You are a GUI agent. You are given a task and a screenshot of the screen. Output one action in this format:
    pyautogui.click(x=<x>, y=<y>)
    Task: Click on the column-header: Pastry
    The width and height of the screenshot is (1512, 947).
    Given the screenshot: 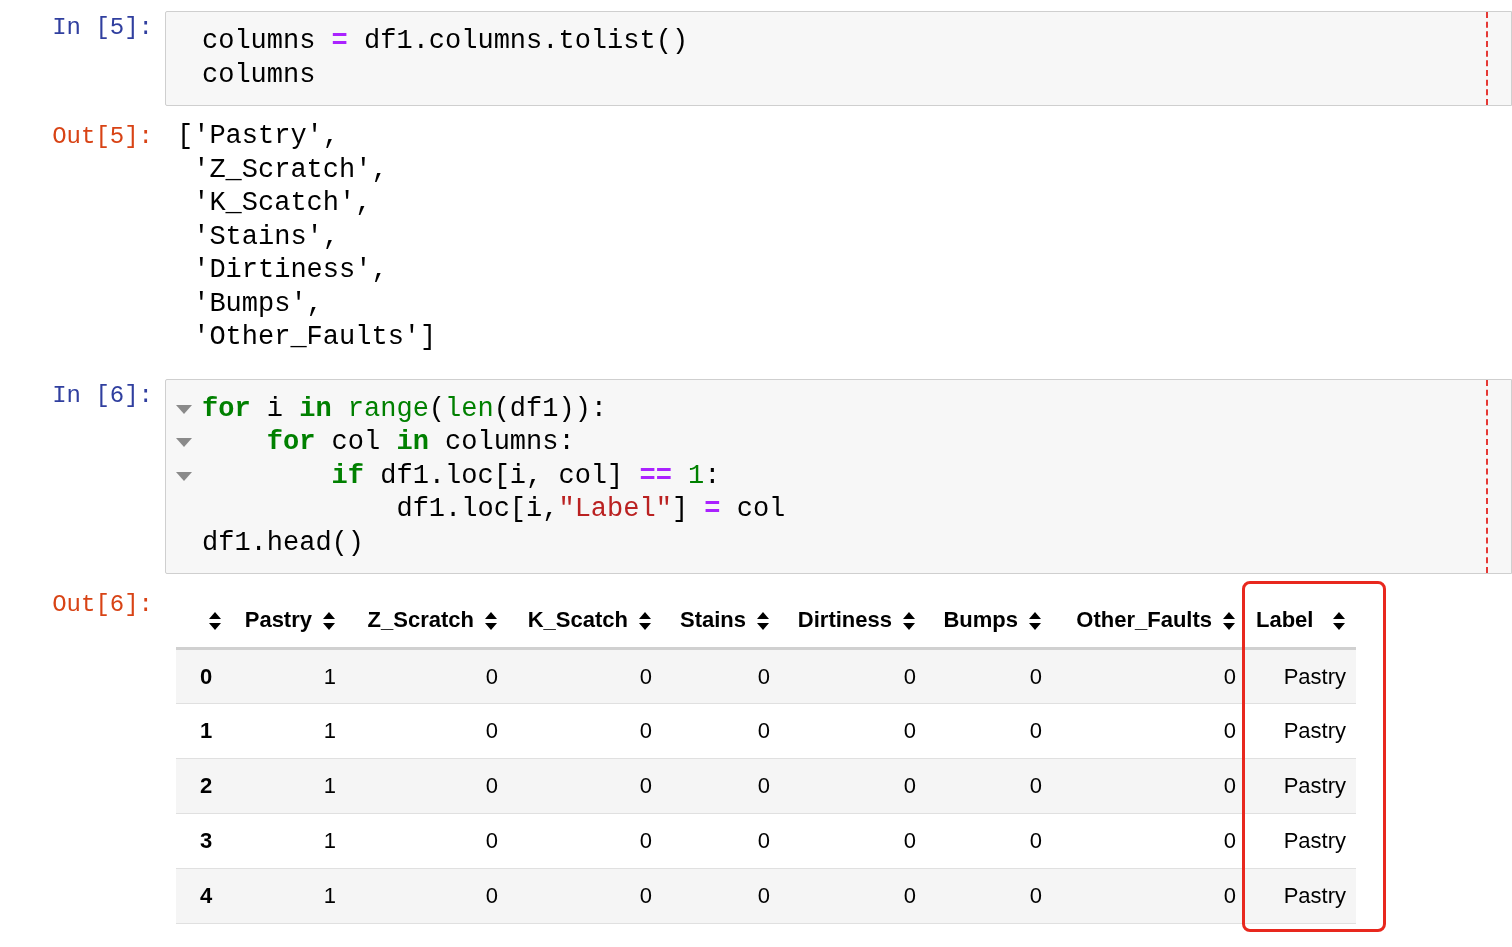 What is the action you would take?
    pyautogui.click(x=278, y=619)
    